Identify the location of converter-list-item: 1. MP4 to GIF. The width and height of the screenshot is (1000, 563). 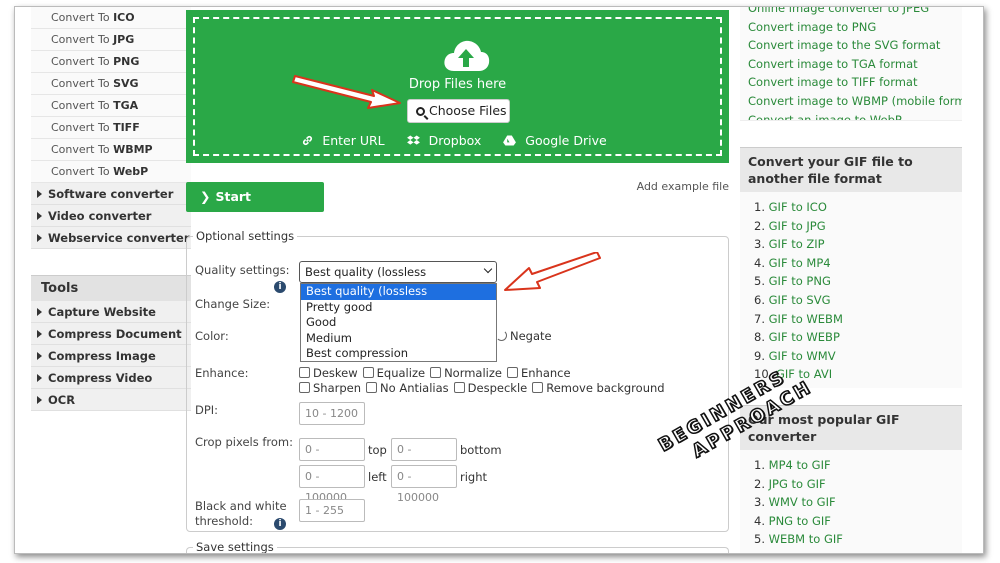
(854, 465).